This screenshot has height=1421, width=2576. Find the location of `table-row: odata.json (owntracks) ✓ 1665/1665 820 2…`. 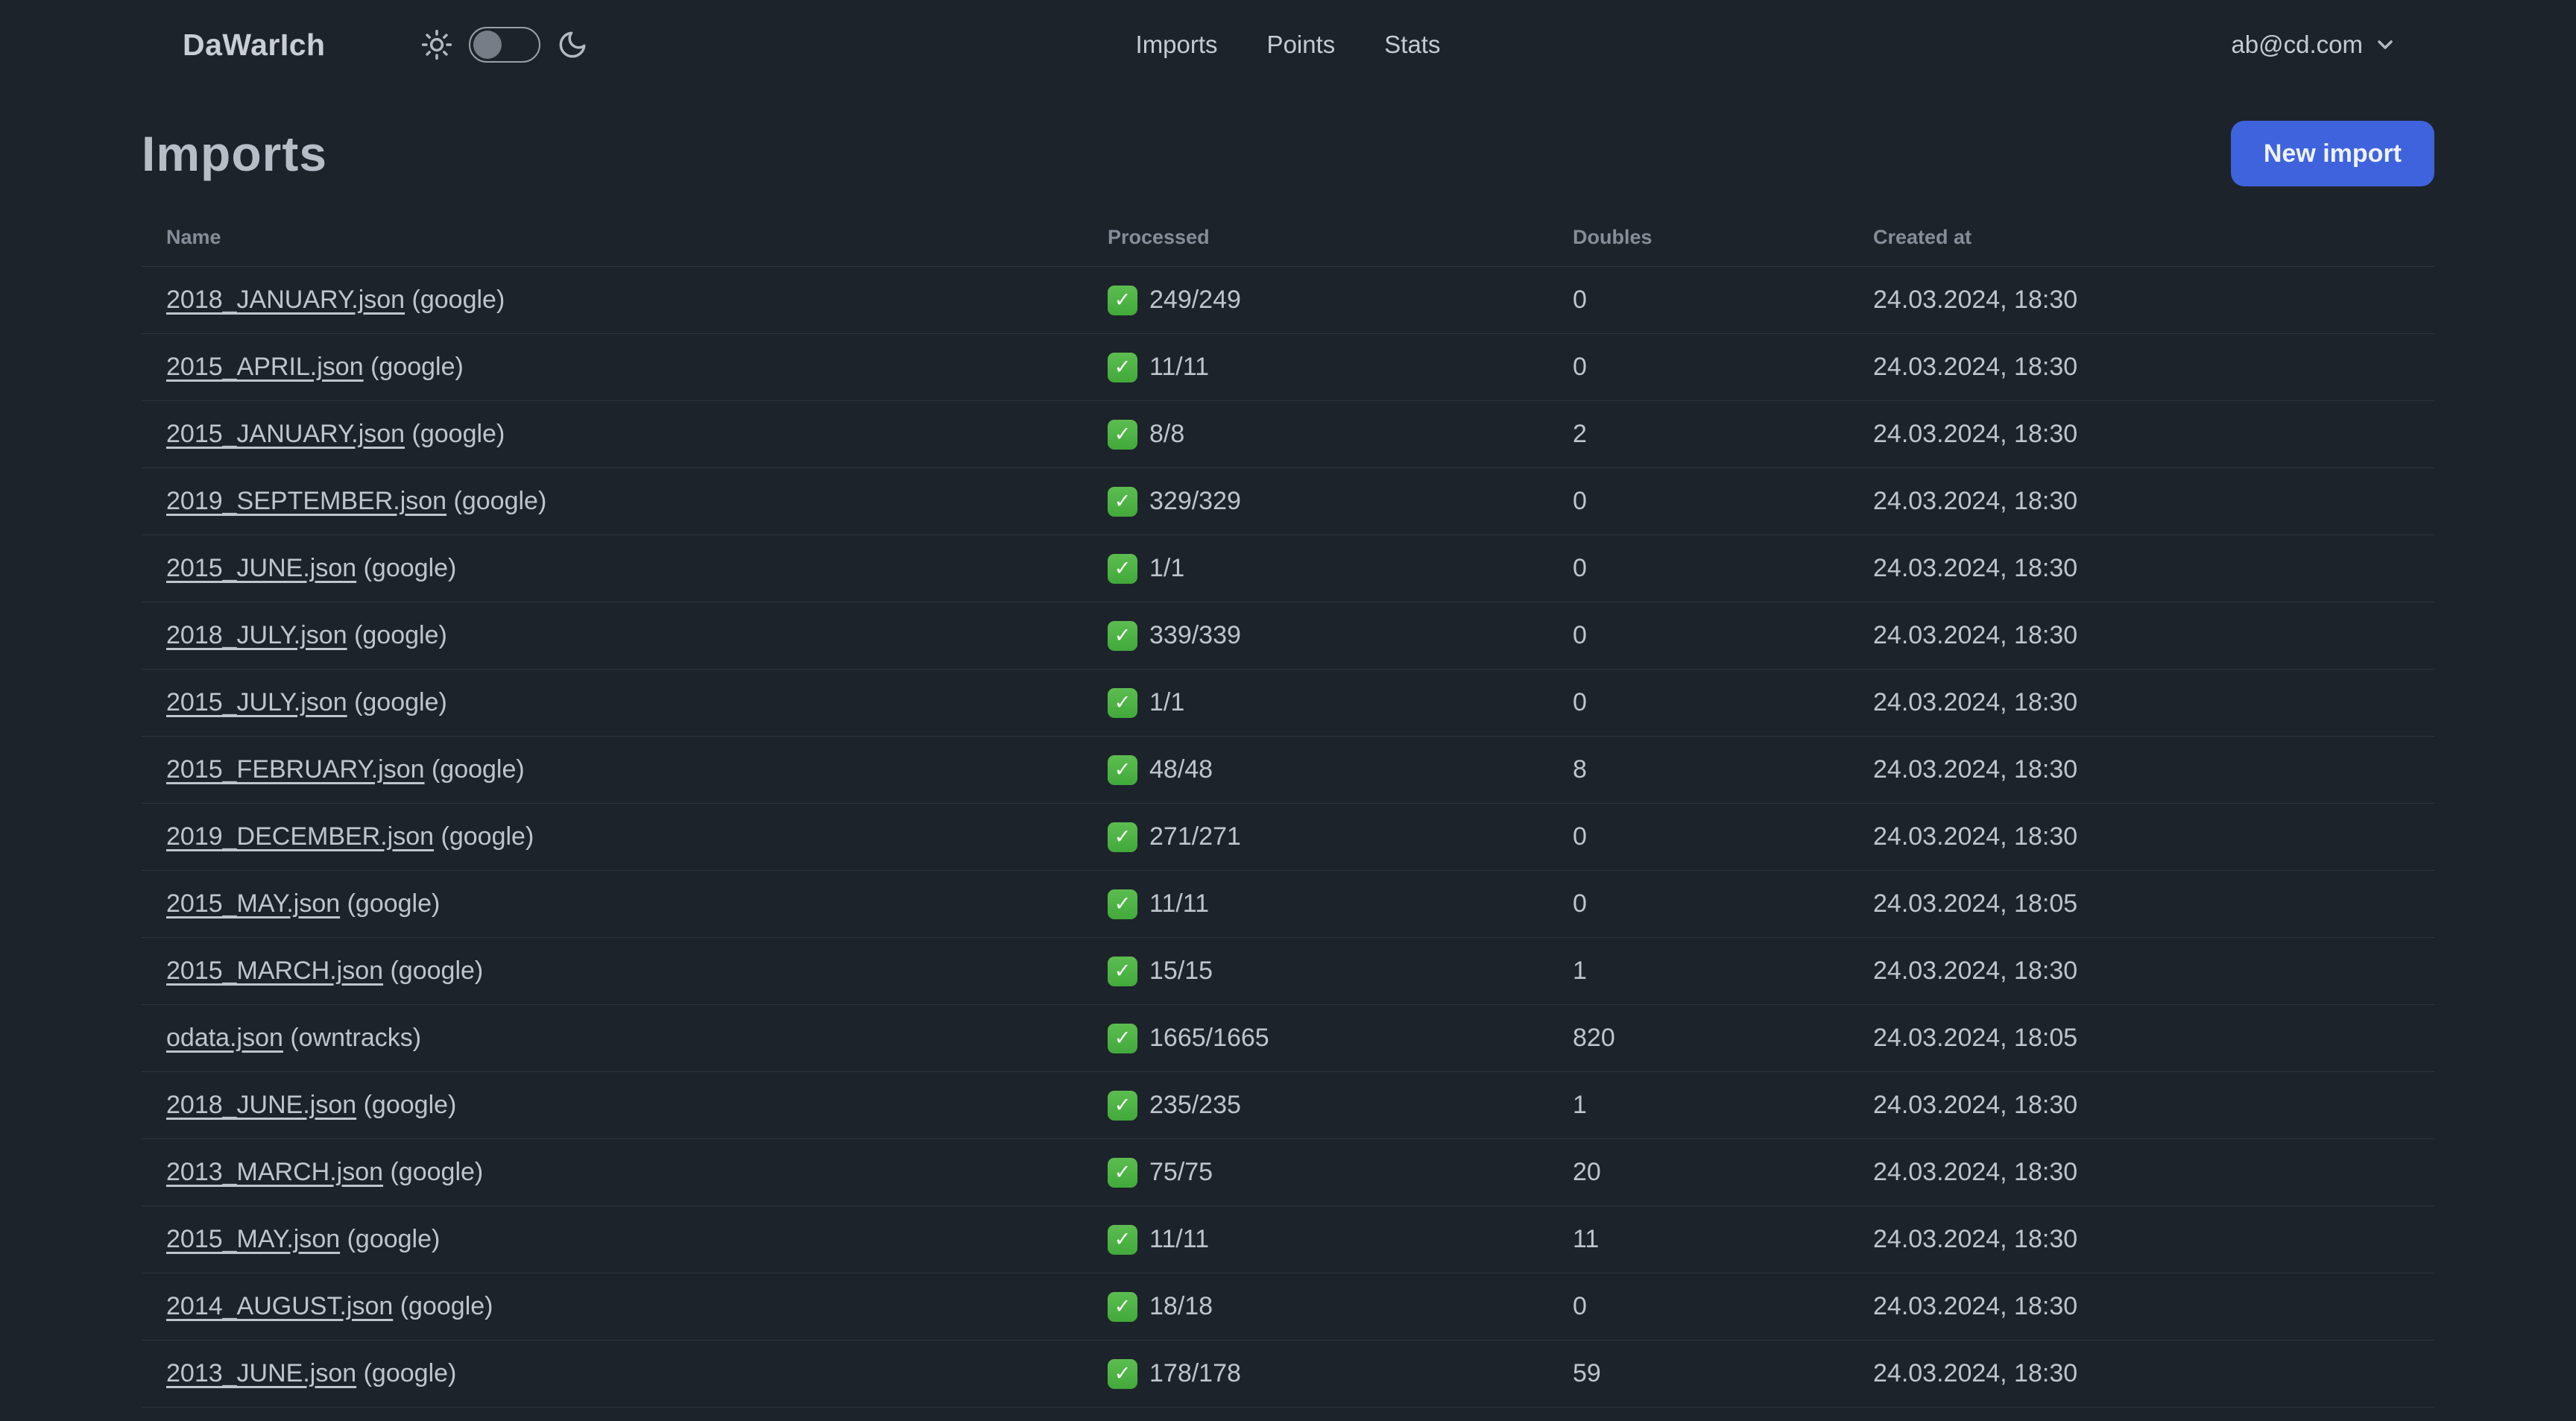

table-row: odata.json (owntracks) ✓ 1665/1665 820 2… is located at coordinates (1288, 1038).